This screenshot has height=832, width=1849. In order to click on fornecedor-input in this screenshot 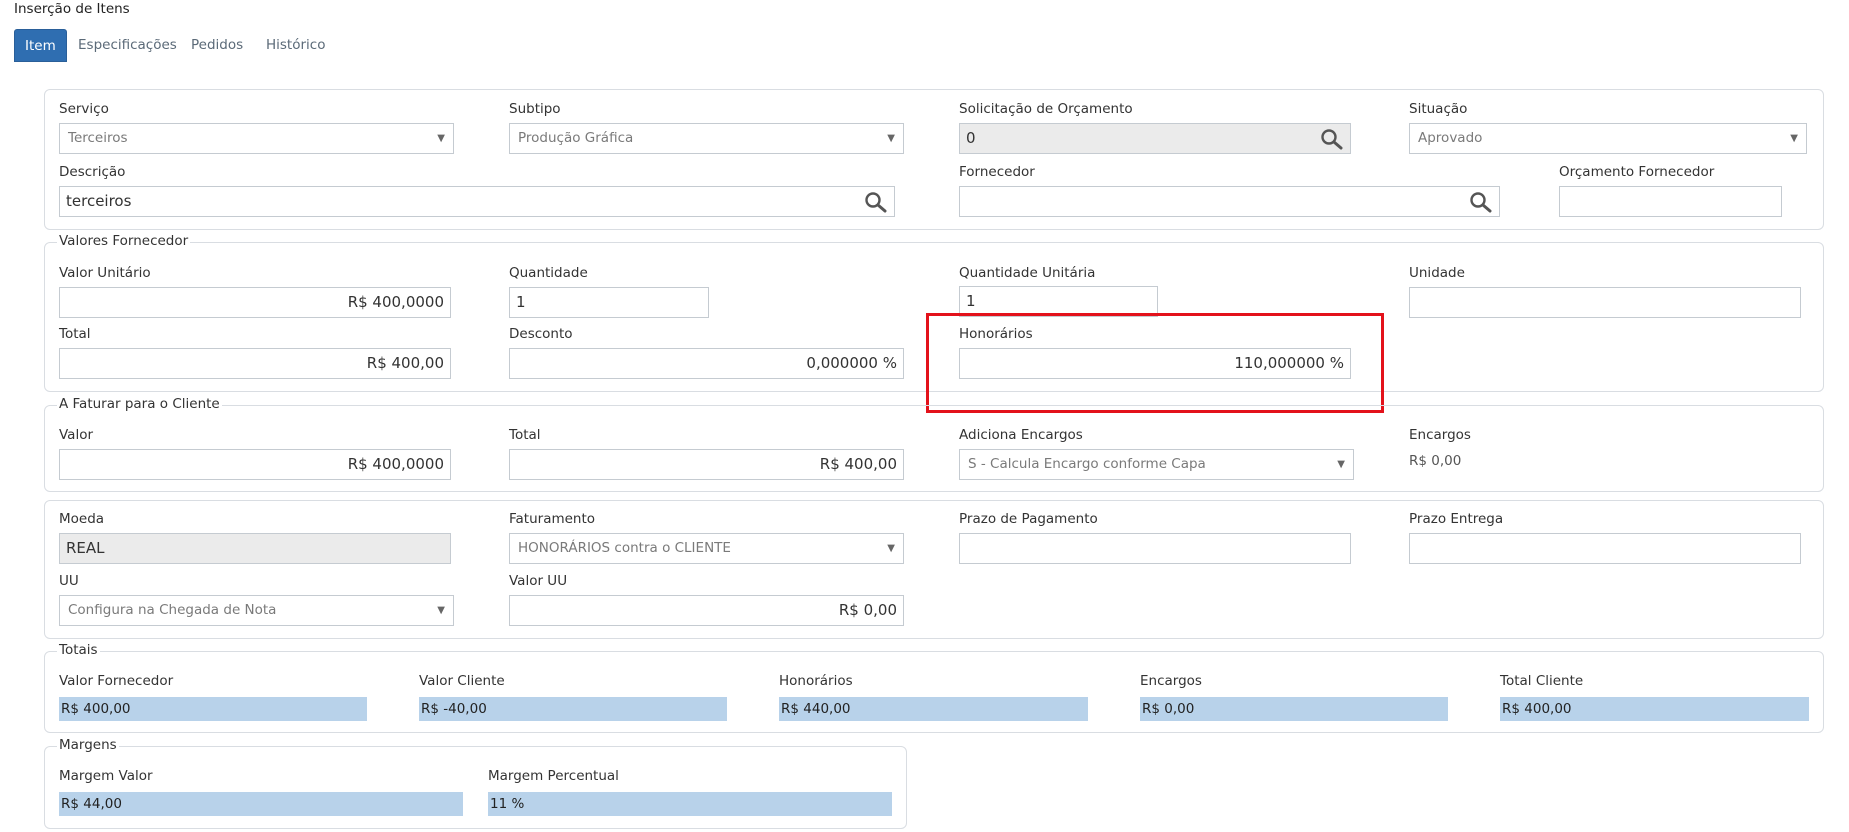, I will do `click(1229, 201)`.